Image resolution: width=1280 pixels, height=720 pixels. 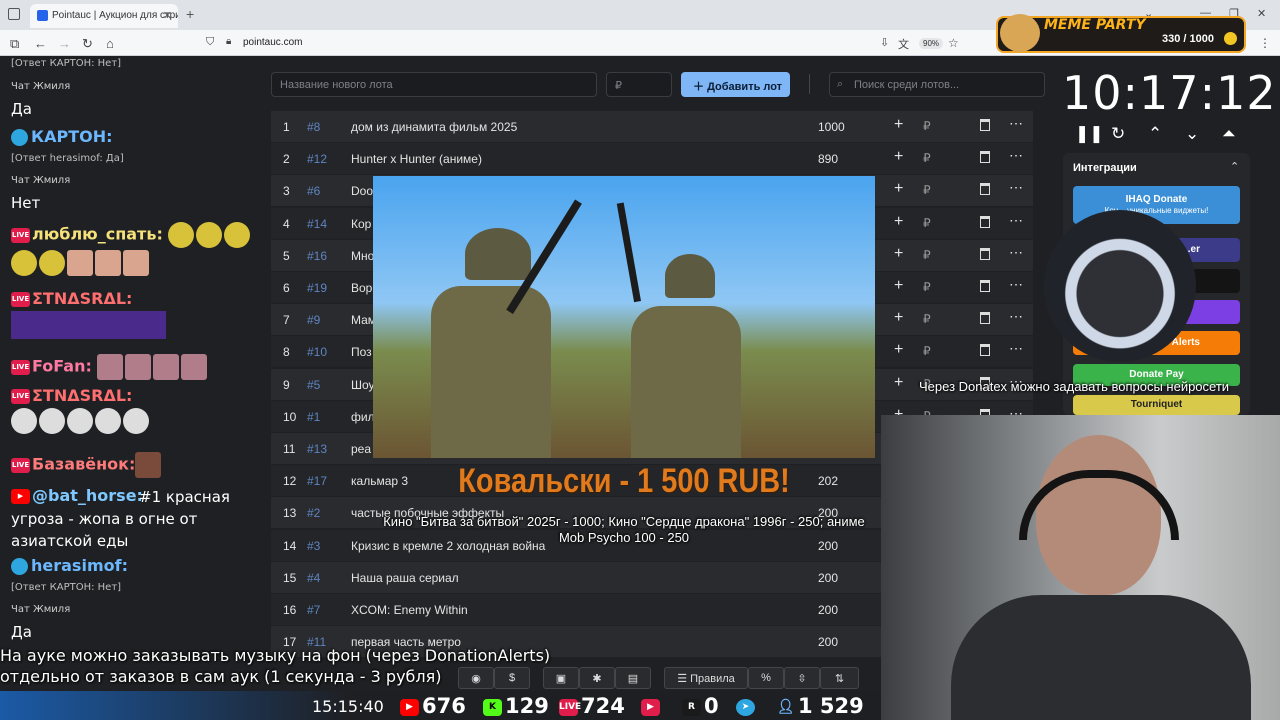 I want to click on lot-position: 12, so click(x=290, y=481).